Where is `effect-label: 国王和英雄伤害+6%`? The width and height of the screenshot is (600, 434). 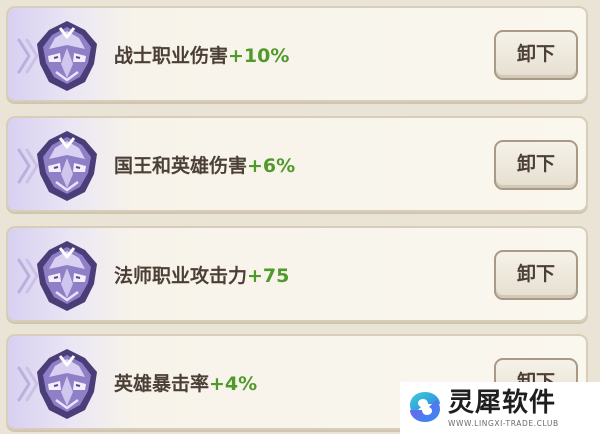 effect-label: 国王和英雄伤害+6% is located at coordinates (204, 166).